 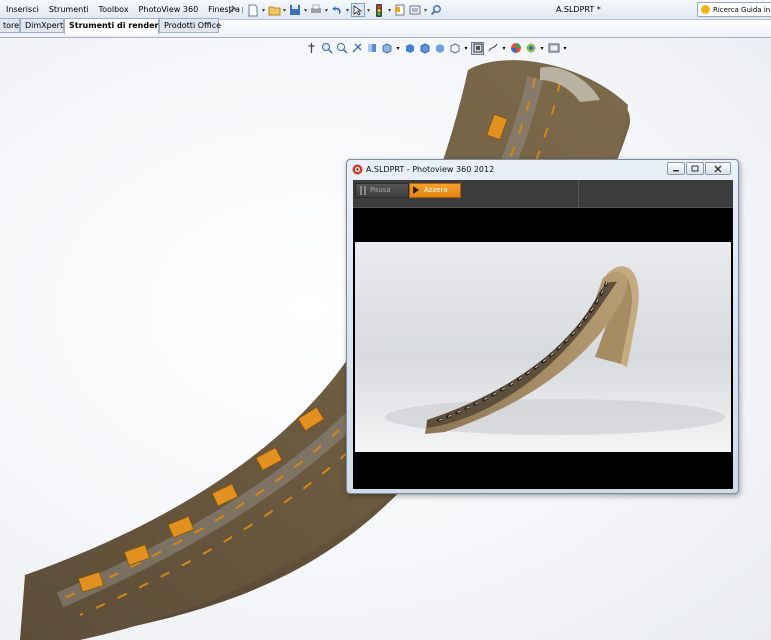 What do you see at coordinates (578, 193) in the screenshot?
I see `toolbar-divider` at bounding box center [578, 193].